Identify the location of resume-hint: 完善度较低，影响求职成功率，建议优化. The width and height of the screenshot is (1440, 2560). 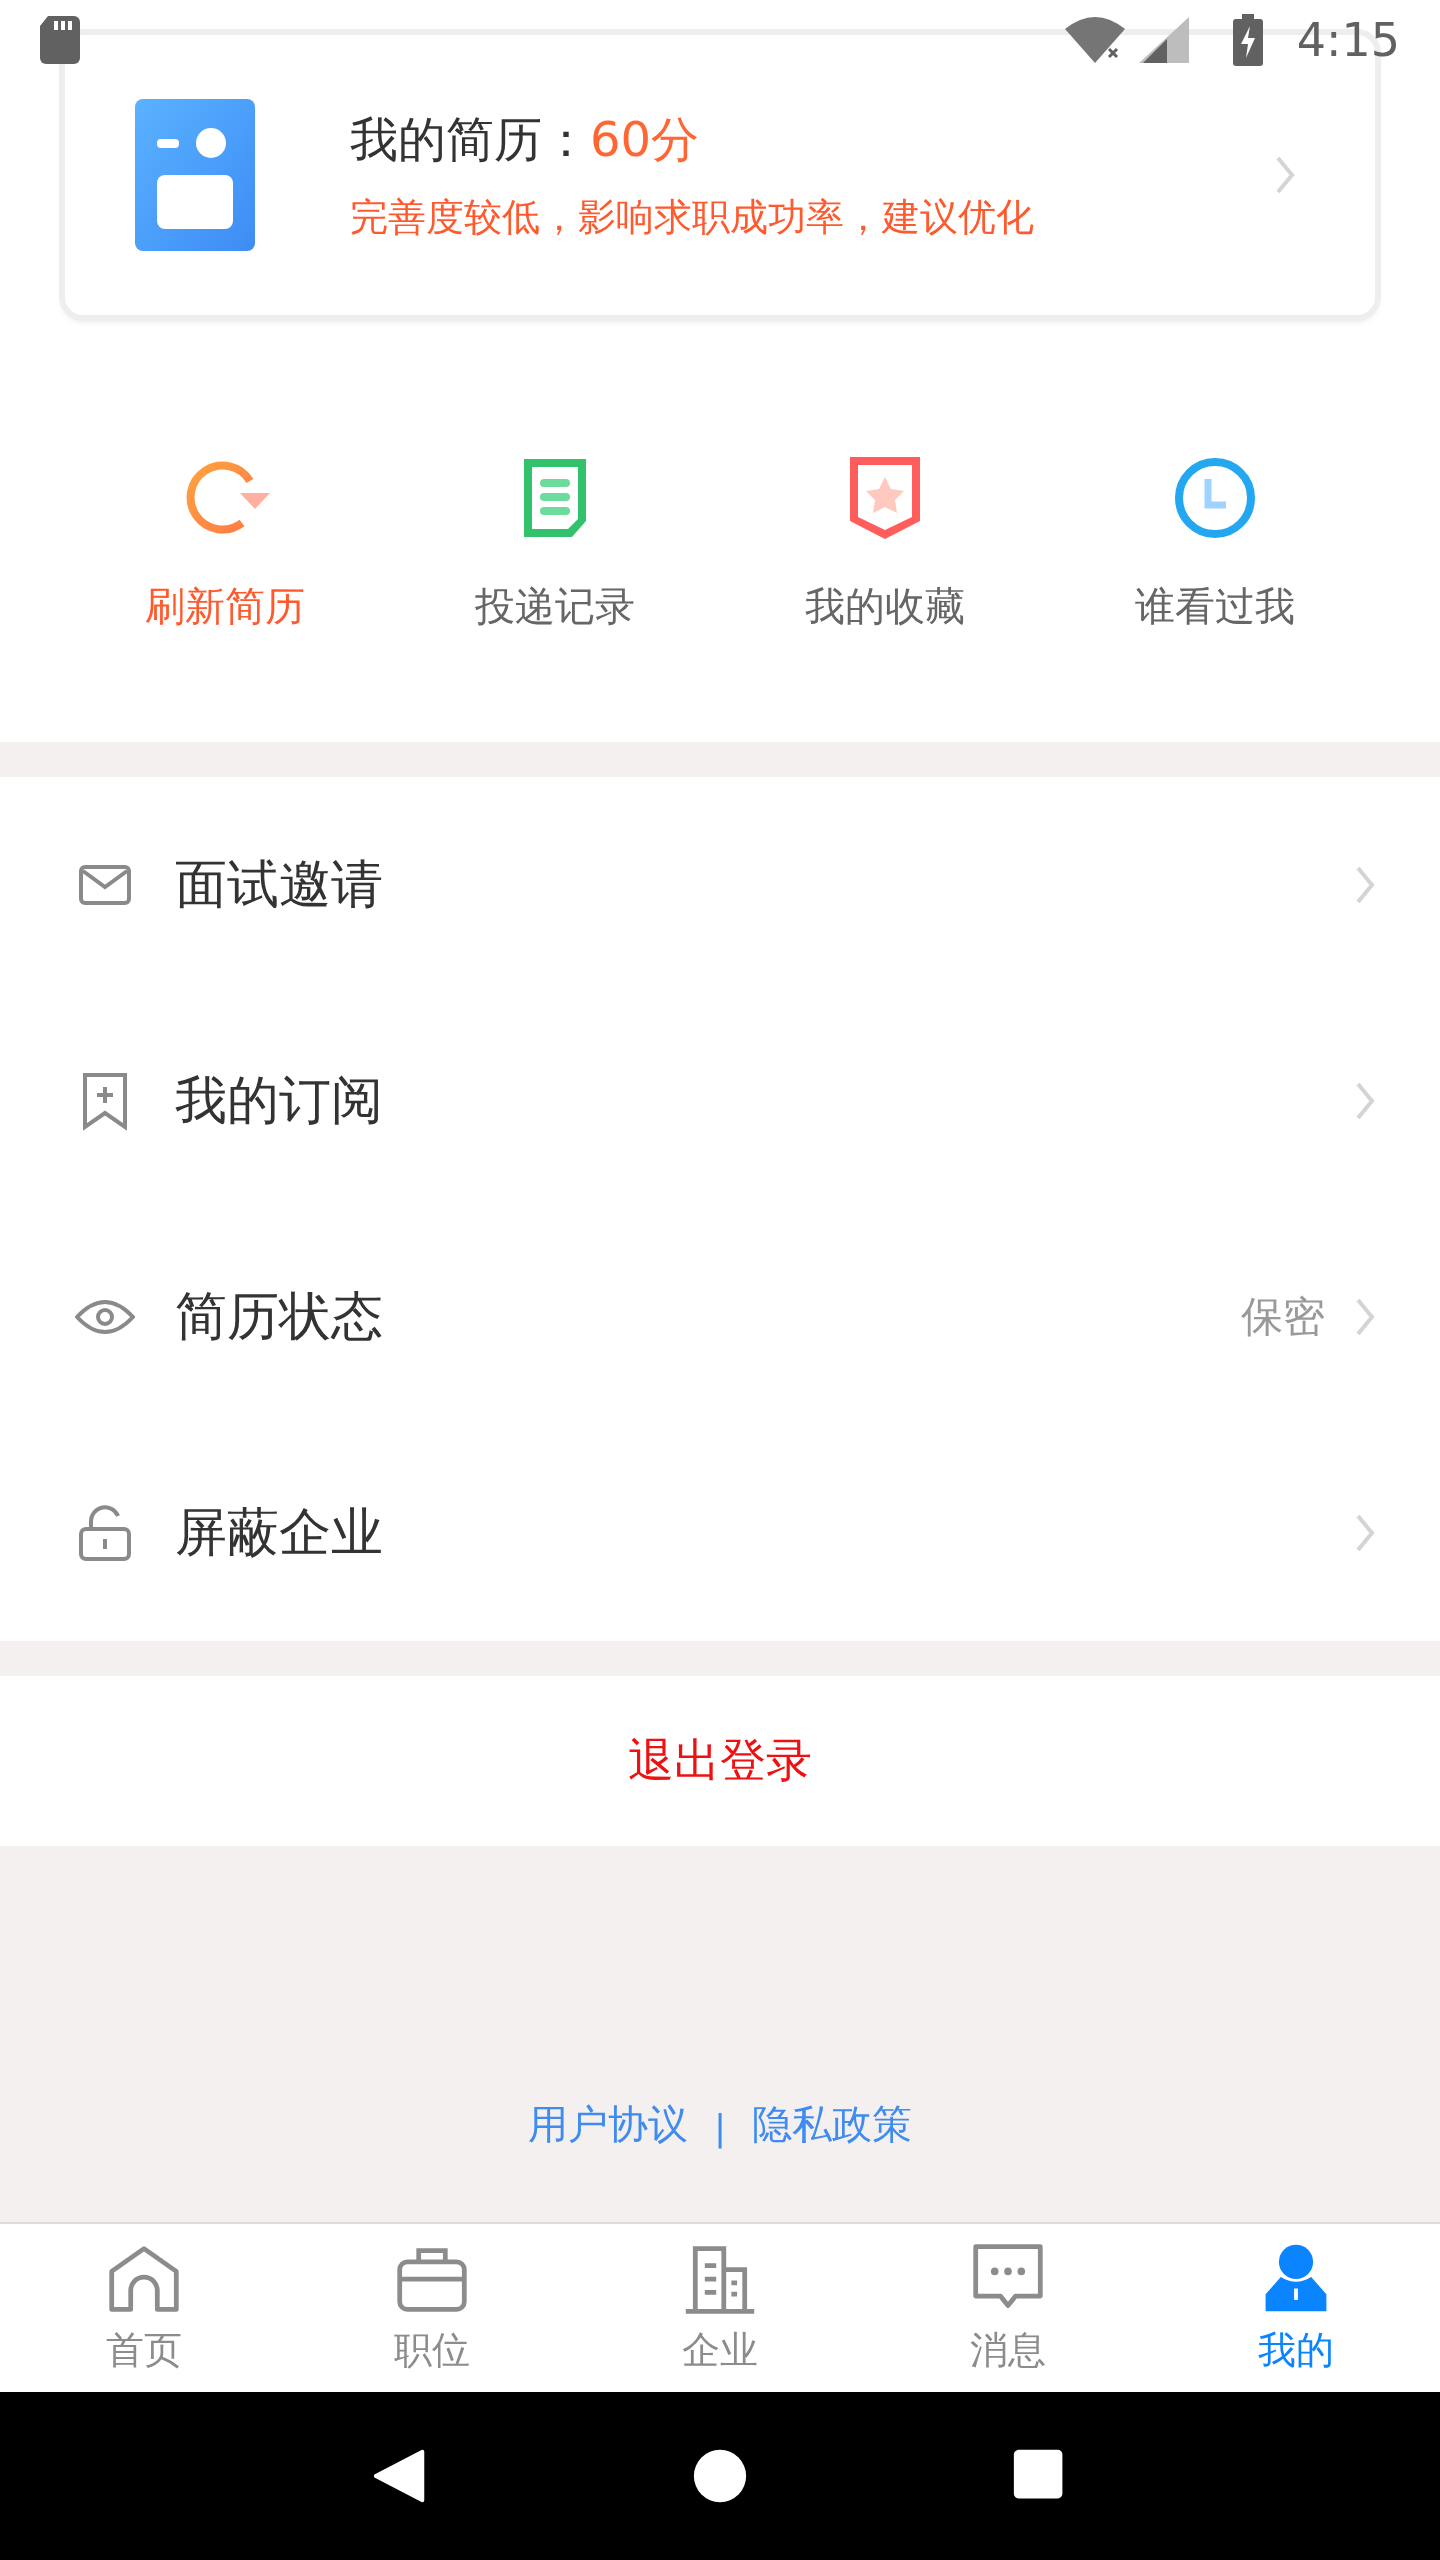
(692, 217).